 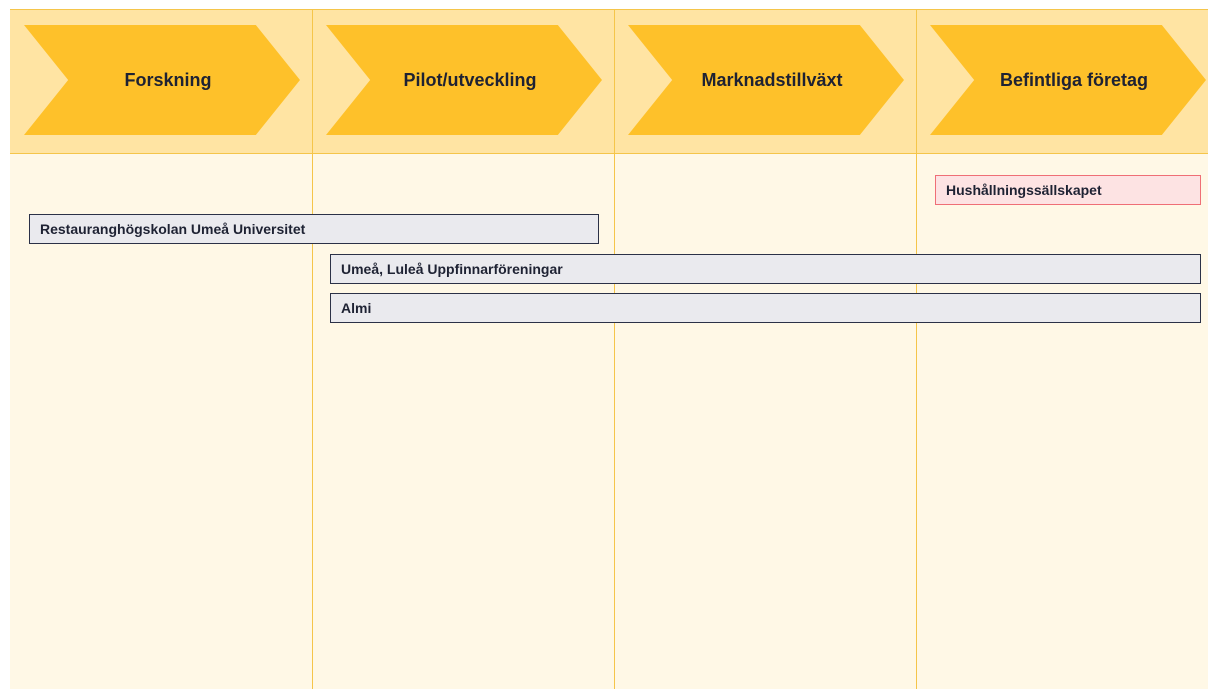 What do you see at coordinates (765, 308) in the screenshot?
I see `actor-bar-almi: Almi` at bounding box center [765, 308].